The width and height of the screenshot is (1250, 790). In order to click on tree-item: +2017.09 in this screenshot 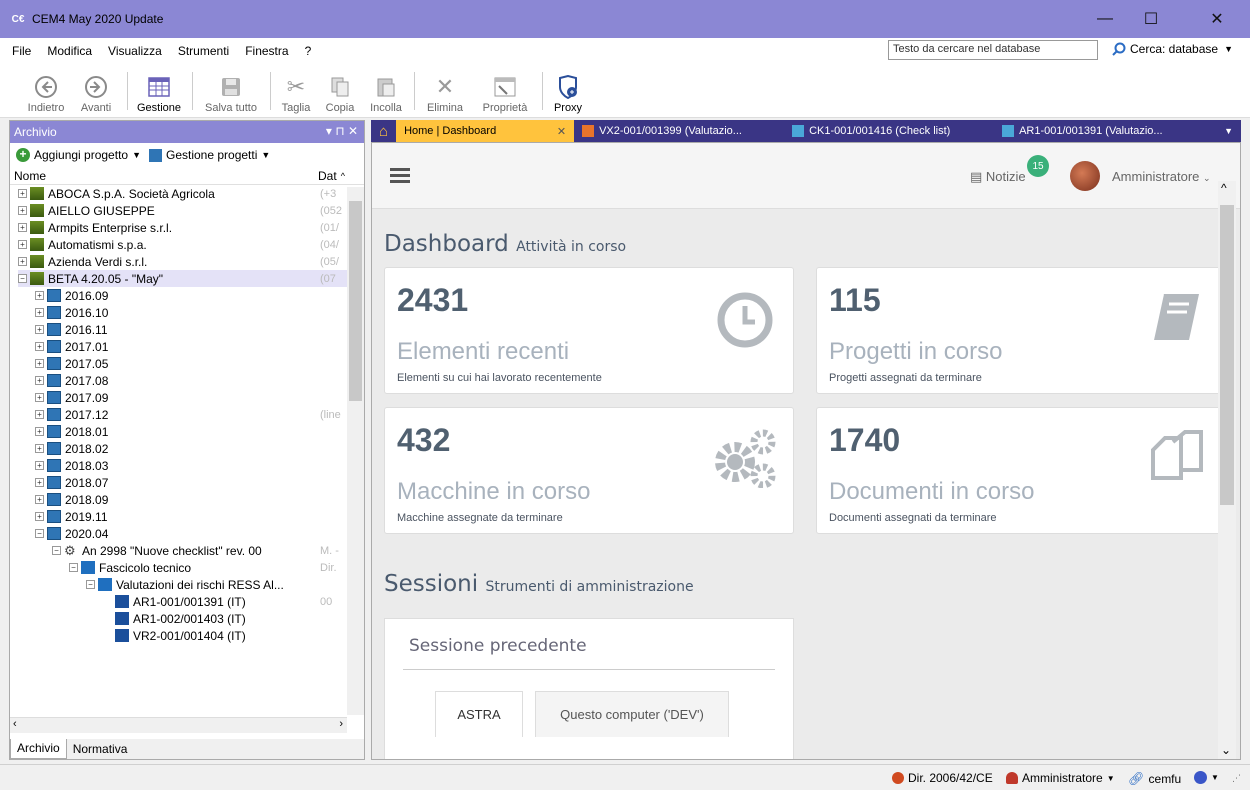, I will do `click(71, 397)`.